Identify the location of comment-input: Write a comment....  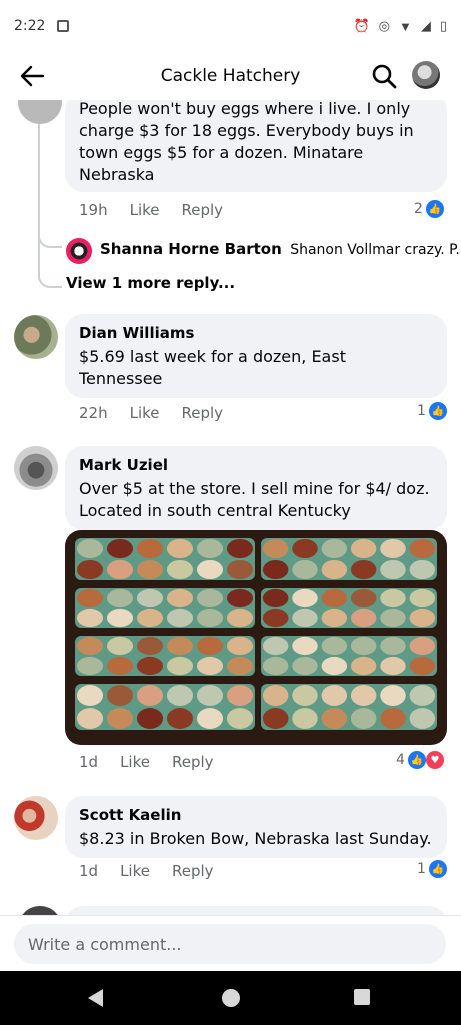
(230, 944).